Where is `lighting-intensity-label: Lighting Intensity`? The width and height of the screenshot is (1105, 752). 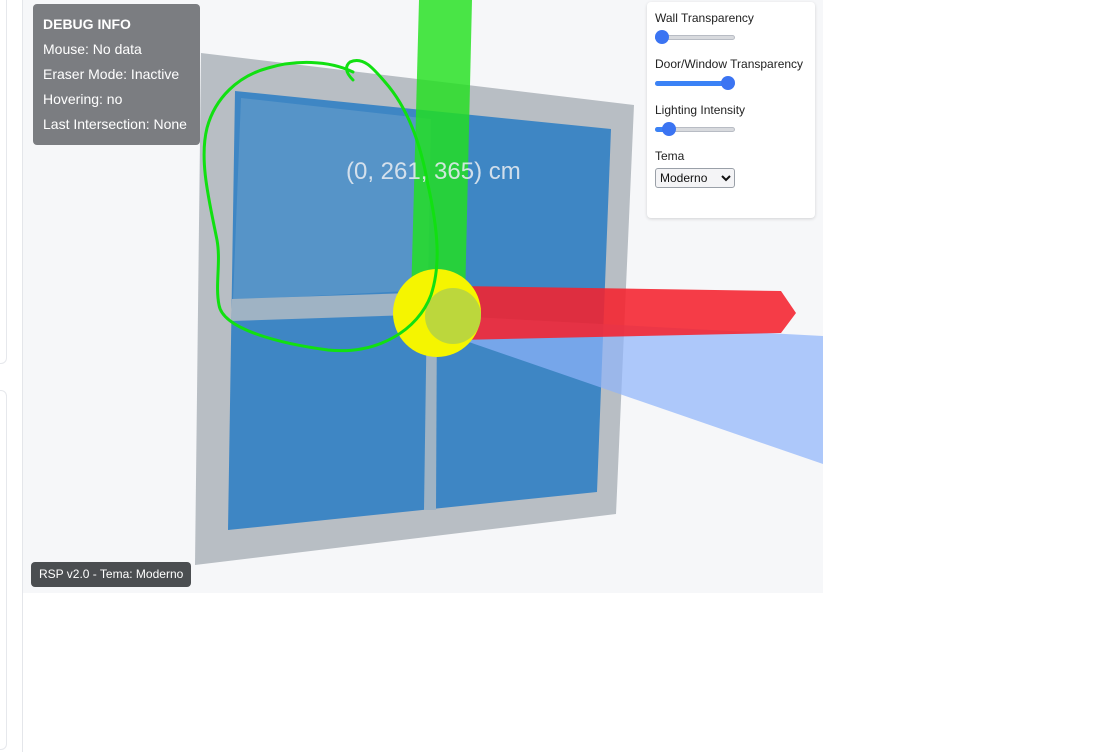
lighting-intensity-label: Lighting Intensity is located at coordinates (700, 110).